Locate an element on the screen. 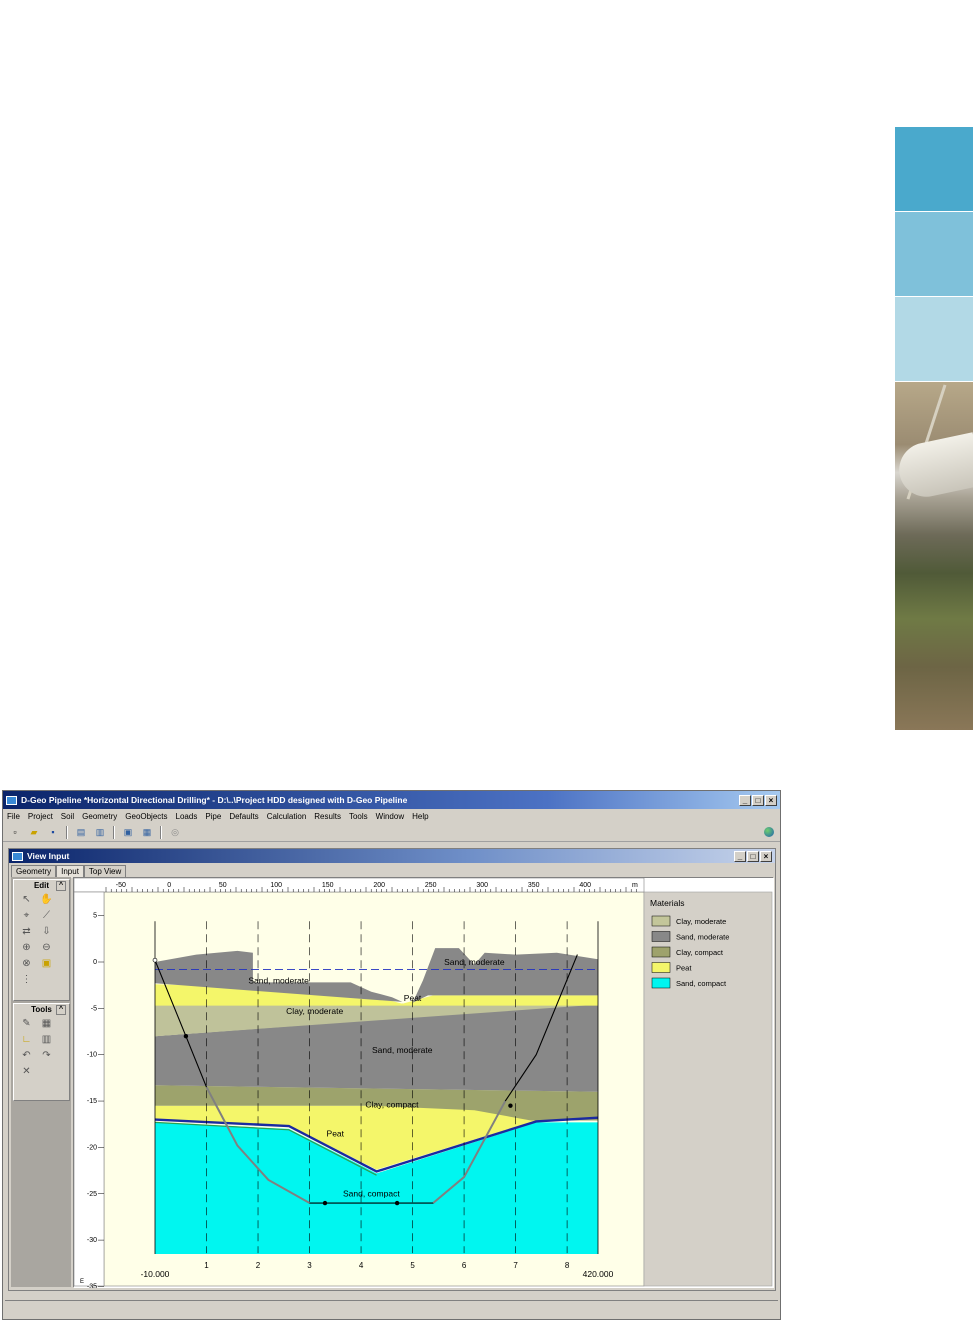  decor-block-mid is located at coordinates (934, 254).